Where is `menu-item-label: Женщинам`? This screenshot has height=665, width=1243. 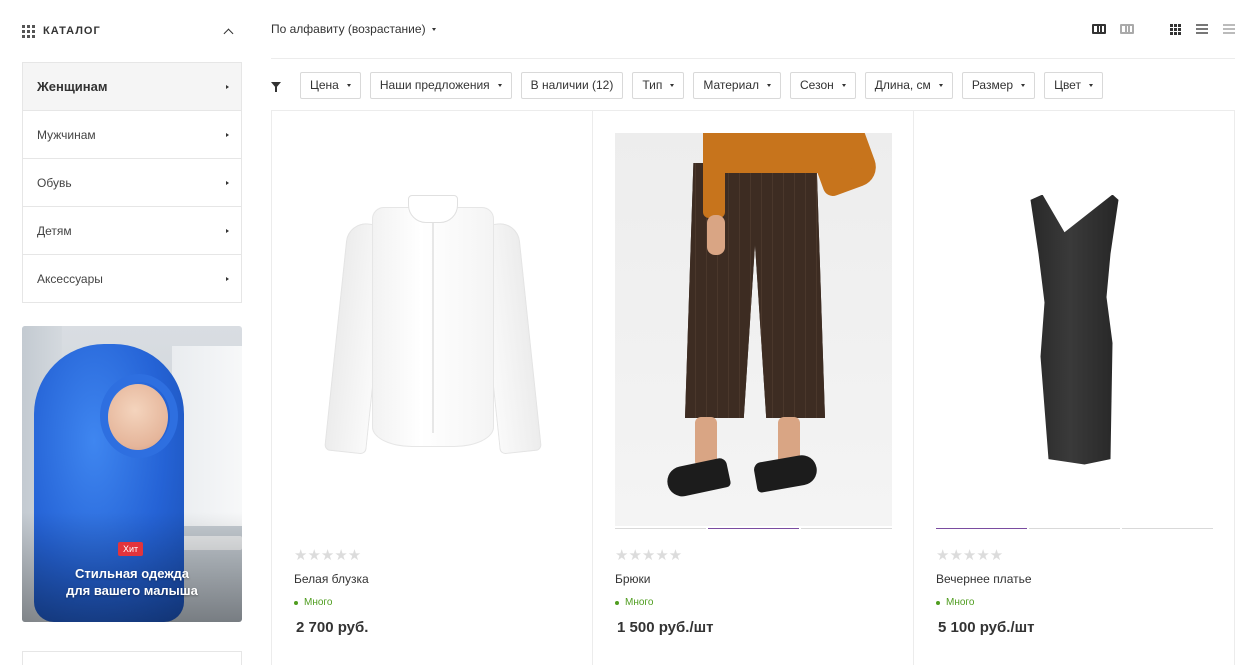 menu-item-label: Женщинам is located at coordinates (72, 86).